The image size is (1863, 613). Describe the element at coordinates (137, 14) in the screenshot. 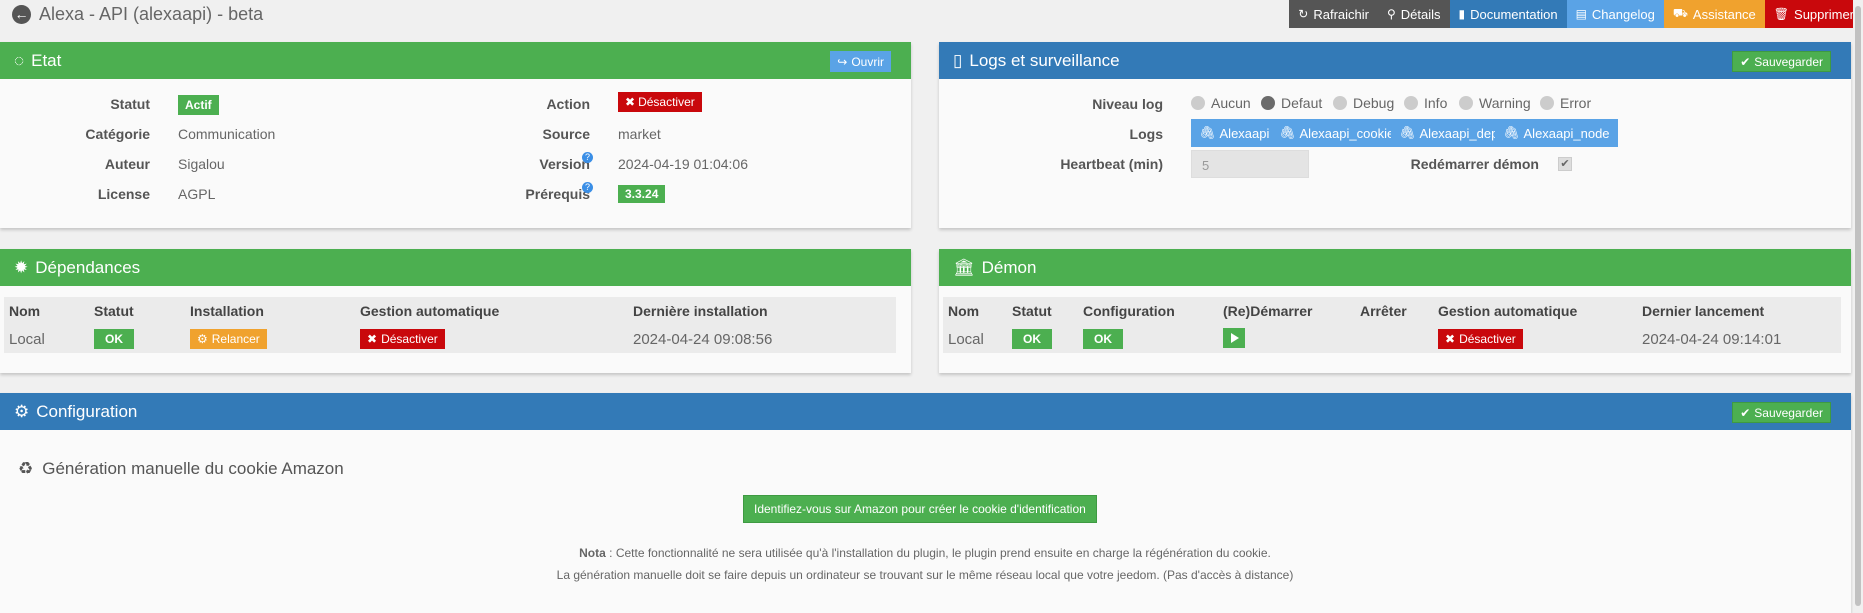

I see `back-link: ← Alexa - API (alexaapi) - beta` at that location.